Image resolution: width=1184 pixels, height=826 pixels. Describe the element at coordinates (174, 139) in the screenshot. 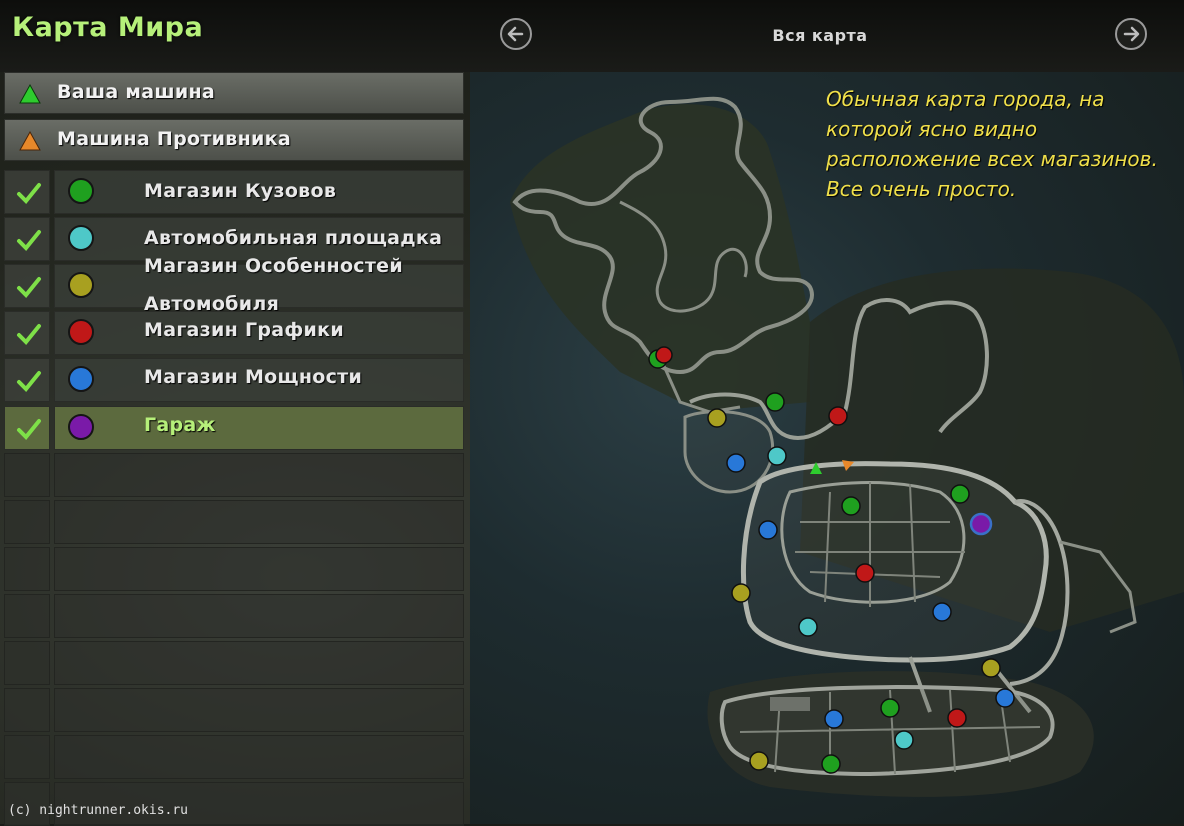

I see `legend-enemy-car-label: Машина Противника` at that location.